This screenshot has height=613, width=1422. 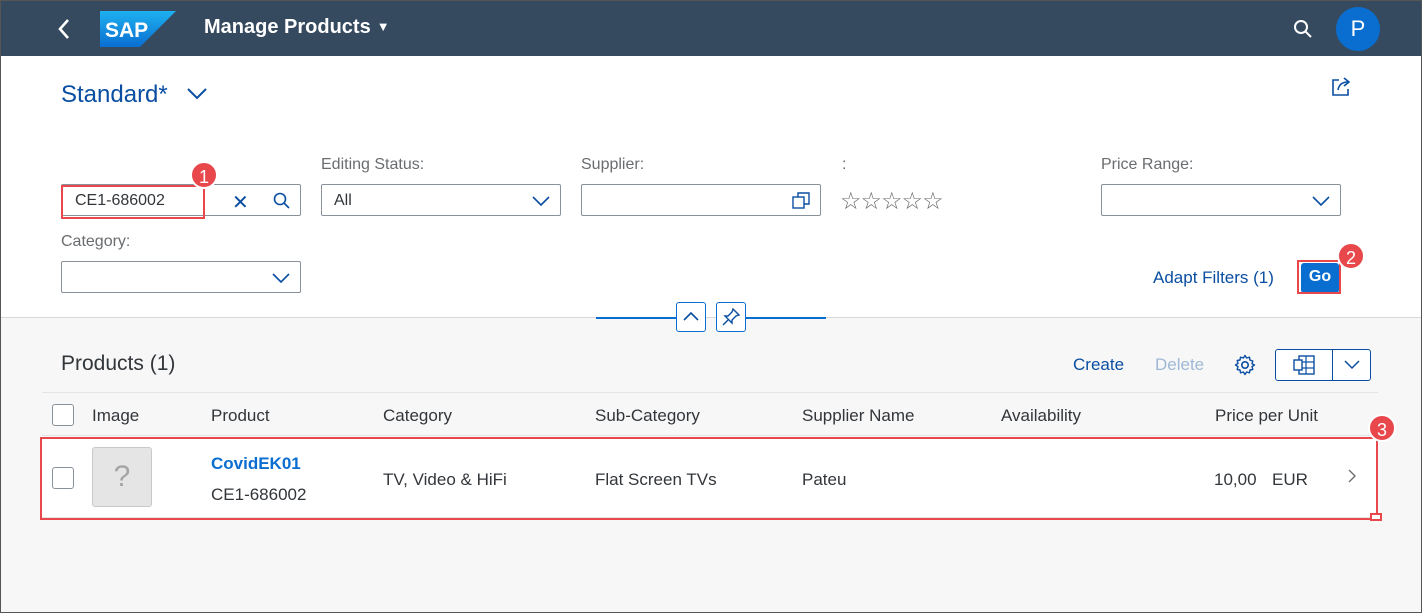 What do you see at coordinates (417, 416) in the screenshot?
I see `column-header-category: Category` at bounding box center [417, 416].